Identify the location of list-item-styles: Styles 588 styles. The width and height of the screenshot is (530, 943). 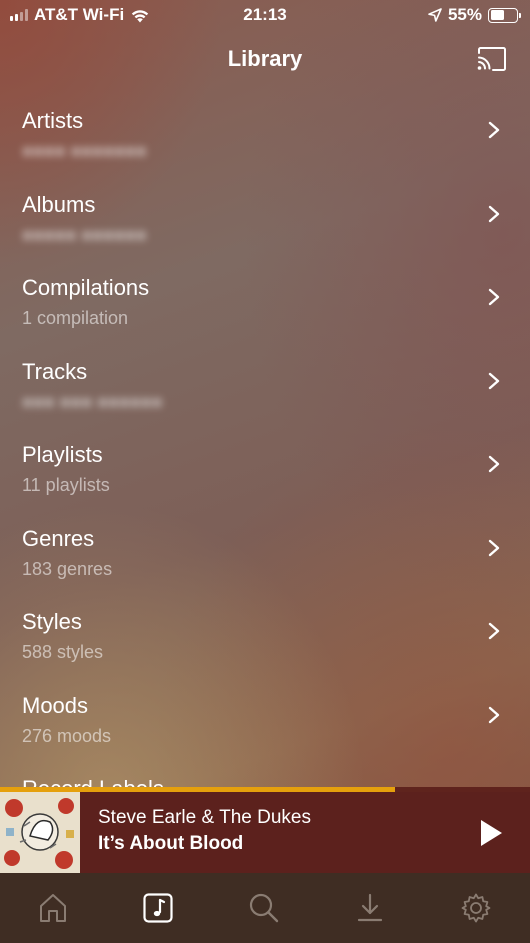
(265, 630).